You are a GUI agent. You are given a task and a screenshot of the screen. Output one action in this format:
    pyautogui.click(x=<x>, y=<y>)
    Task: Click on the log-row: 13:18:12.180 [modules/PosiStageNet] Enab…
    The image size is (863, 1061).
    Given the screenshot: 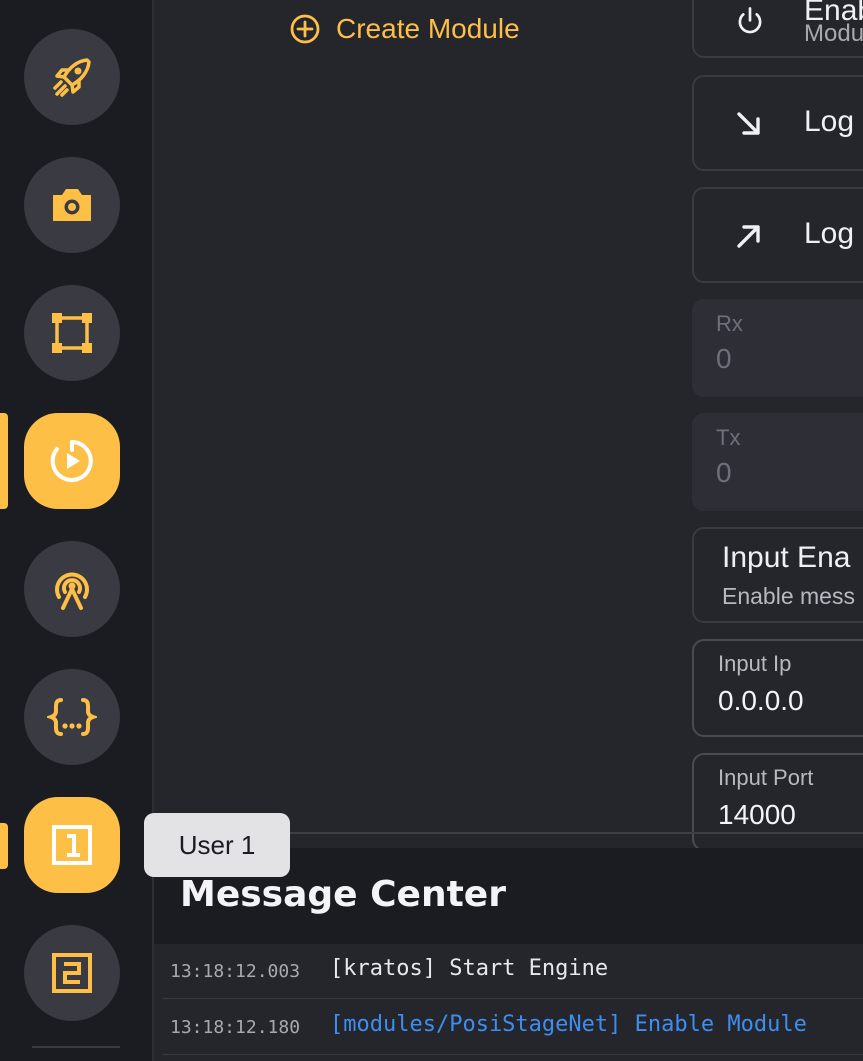 What is the action you would take?
    pyautogui.click(x=512, y=1027)
    